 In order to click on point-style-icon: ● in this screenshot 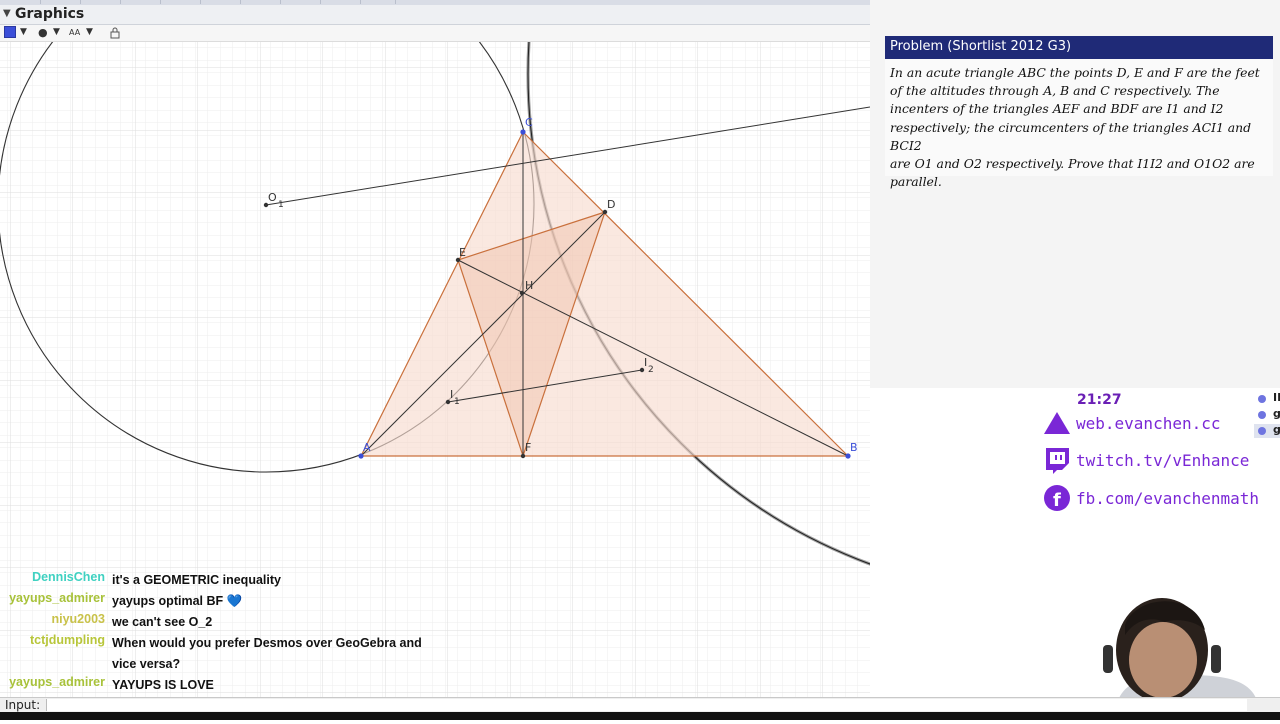, I will do `click(43, 32)`.